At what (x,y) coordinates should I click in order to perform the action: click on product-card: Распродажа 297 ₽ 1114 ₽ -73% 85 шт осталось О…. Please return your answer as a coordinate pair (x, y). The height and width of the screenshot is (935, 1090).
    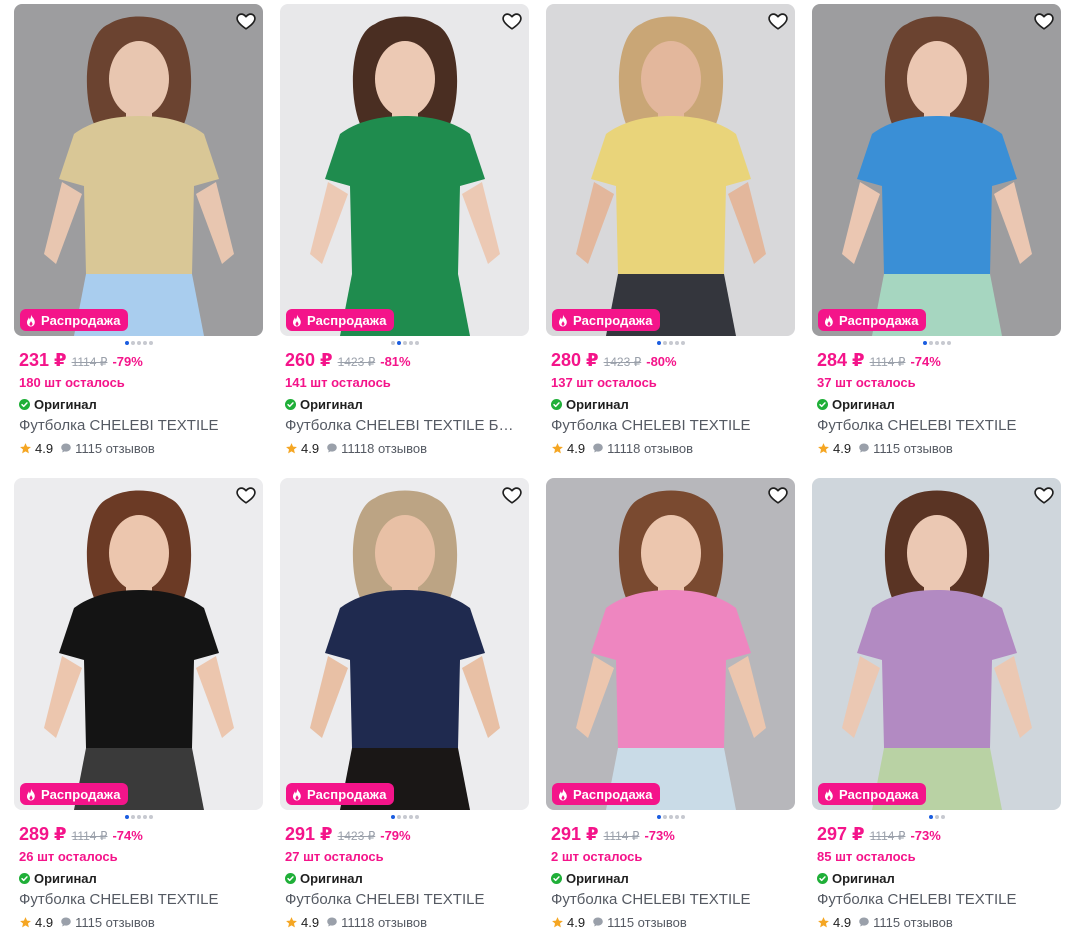
    Looking at the image, I should click on (936, 706).